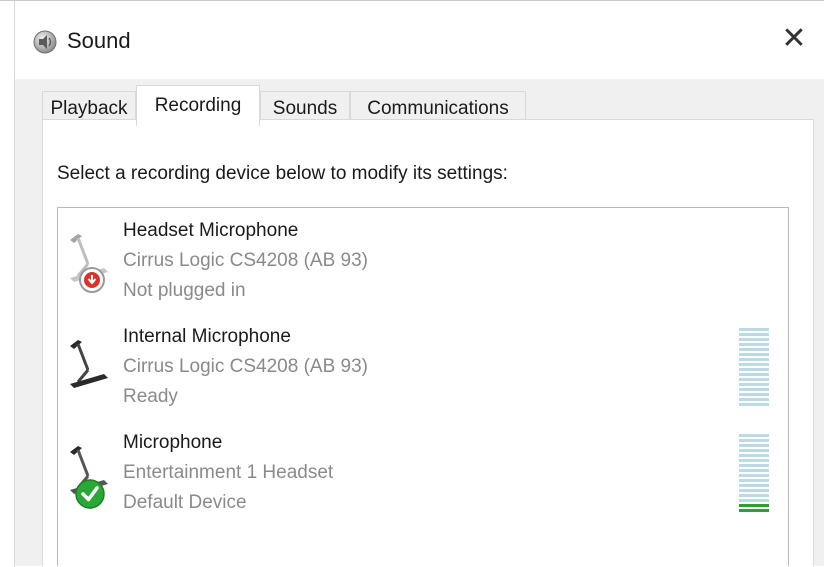  I want to click on title-bar: Sound ✕, so click(419, 40).